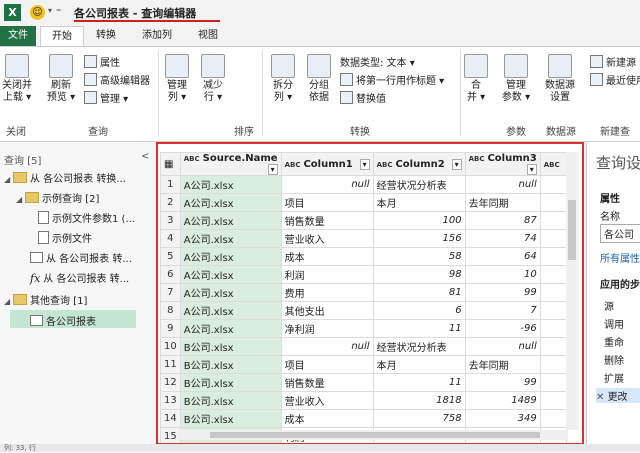 Image resolution: width=640 pixels, height=453 pixels. Describe the element at coordinates (502, 418) in the screenshot. I see `cell: 349` at that location.